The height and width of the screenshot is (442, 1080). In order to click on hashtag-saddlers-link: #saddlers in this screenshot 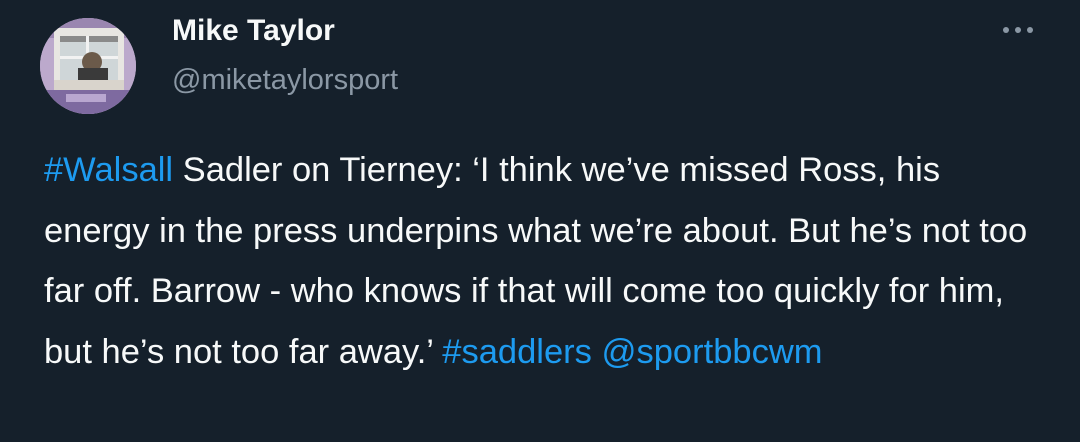, I will do `click(517, 352)`.